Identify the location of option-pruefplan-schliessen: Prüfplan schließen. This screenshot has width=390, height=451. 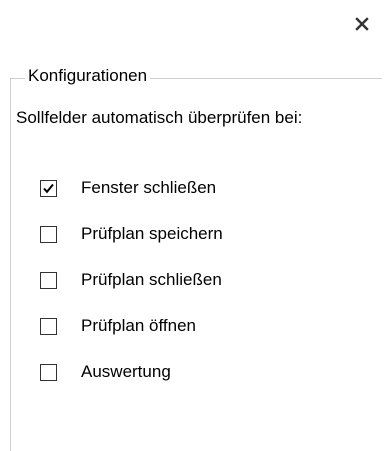
(131, 280).